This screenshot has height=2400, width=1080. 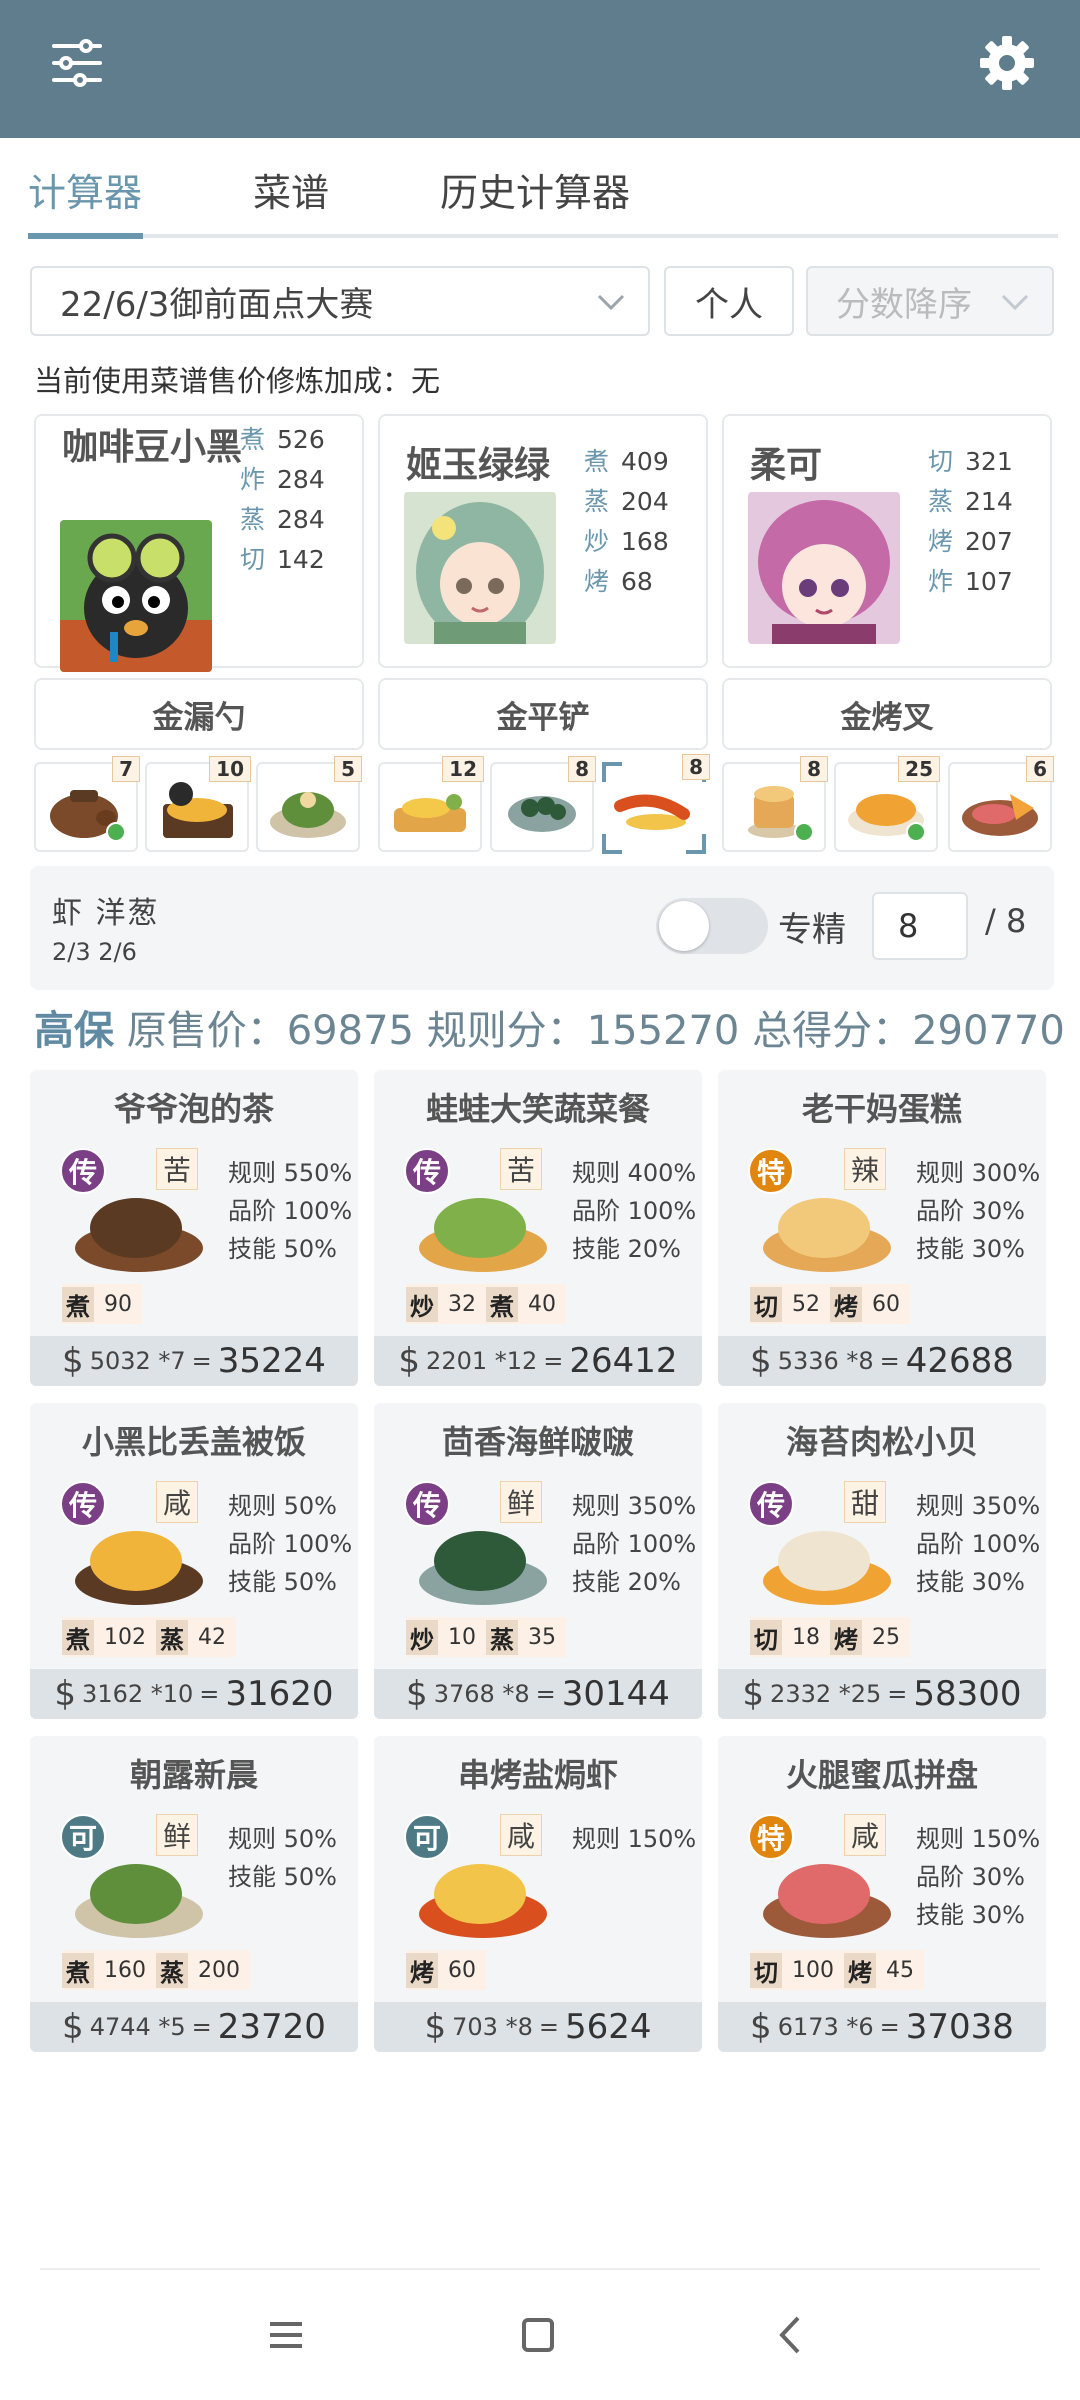 What do you see at coordinates (988, 1031) in the screenshot?
I see `total-score-value: 290770` at bounding box center [988, 1031].